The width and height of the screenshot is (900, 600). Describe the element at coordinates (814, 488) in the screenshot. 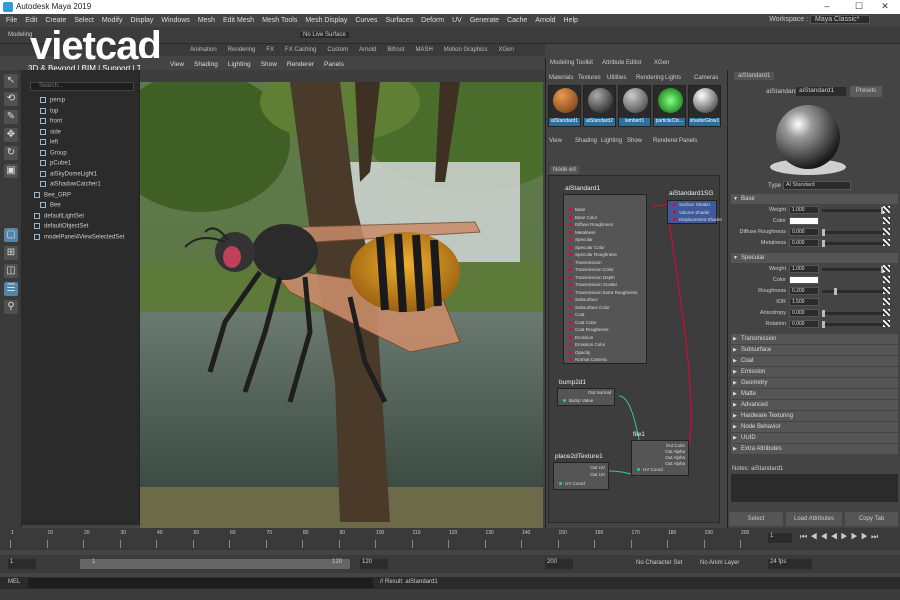

I see `notes-field` at that location.